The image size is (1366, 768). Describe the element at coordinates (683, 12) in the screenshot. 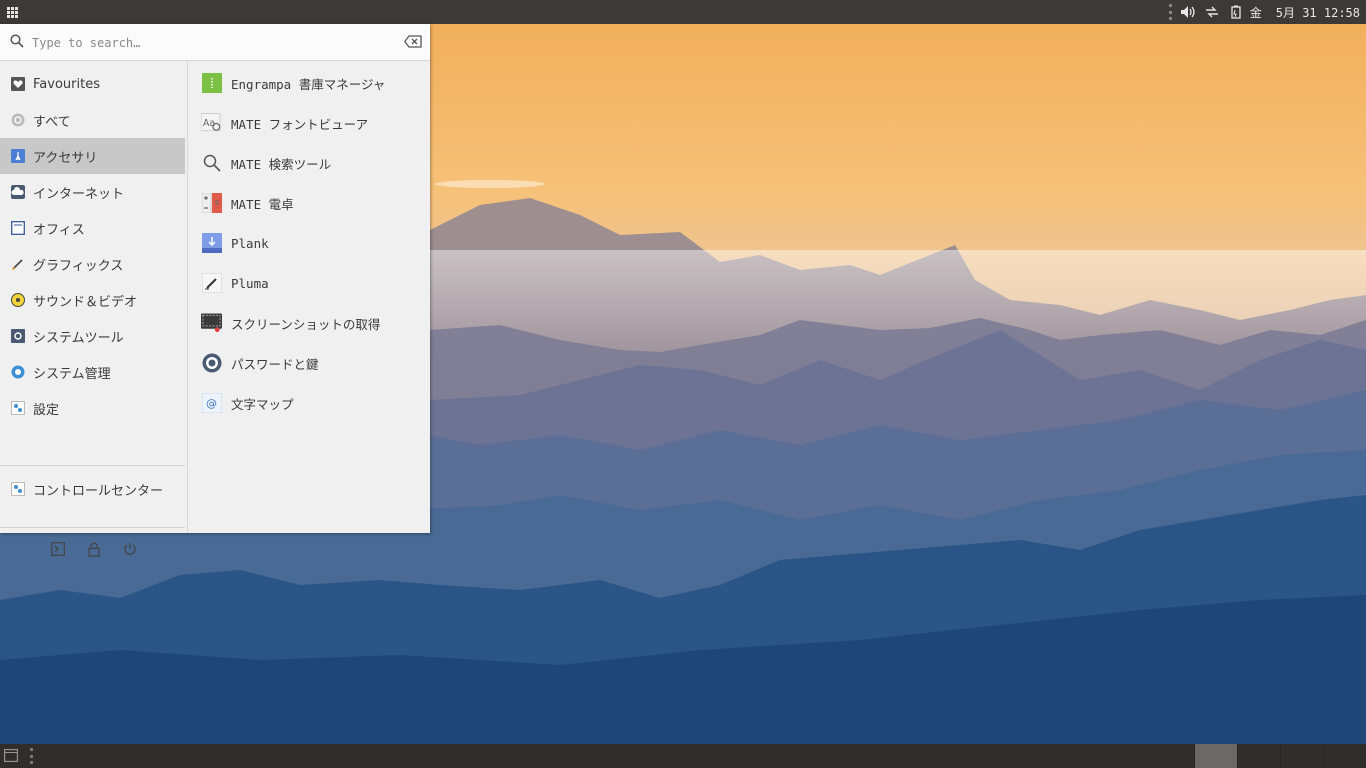

I see `top-panel: 金 5月 31 12:58` at that location.